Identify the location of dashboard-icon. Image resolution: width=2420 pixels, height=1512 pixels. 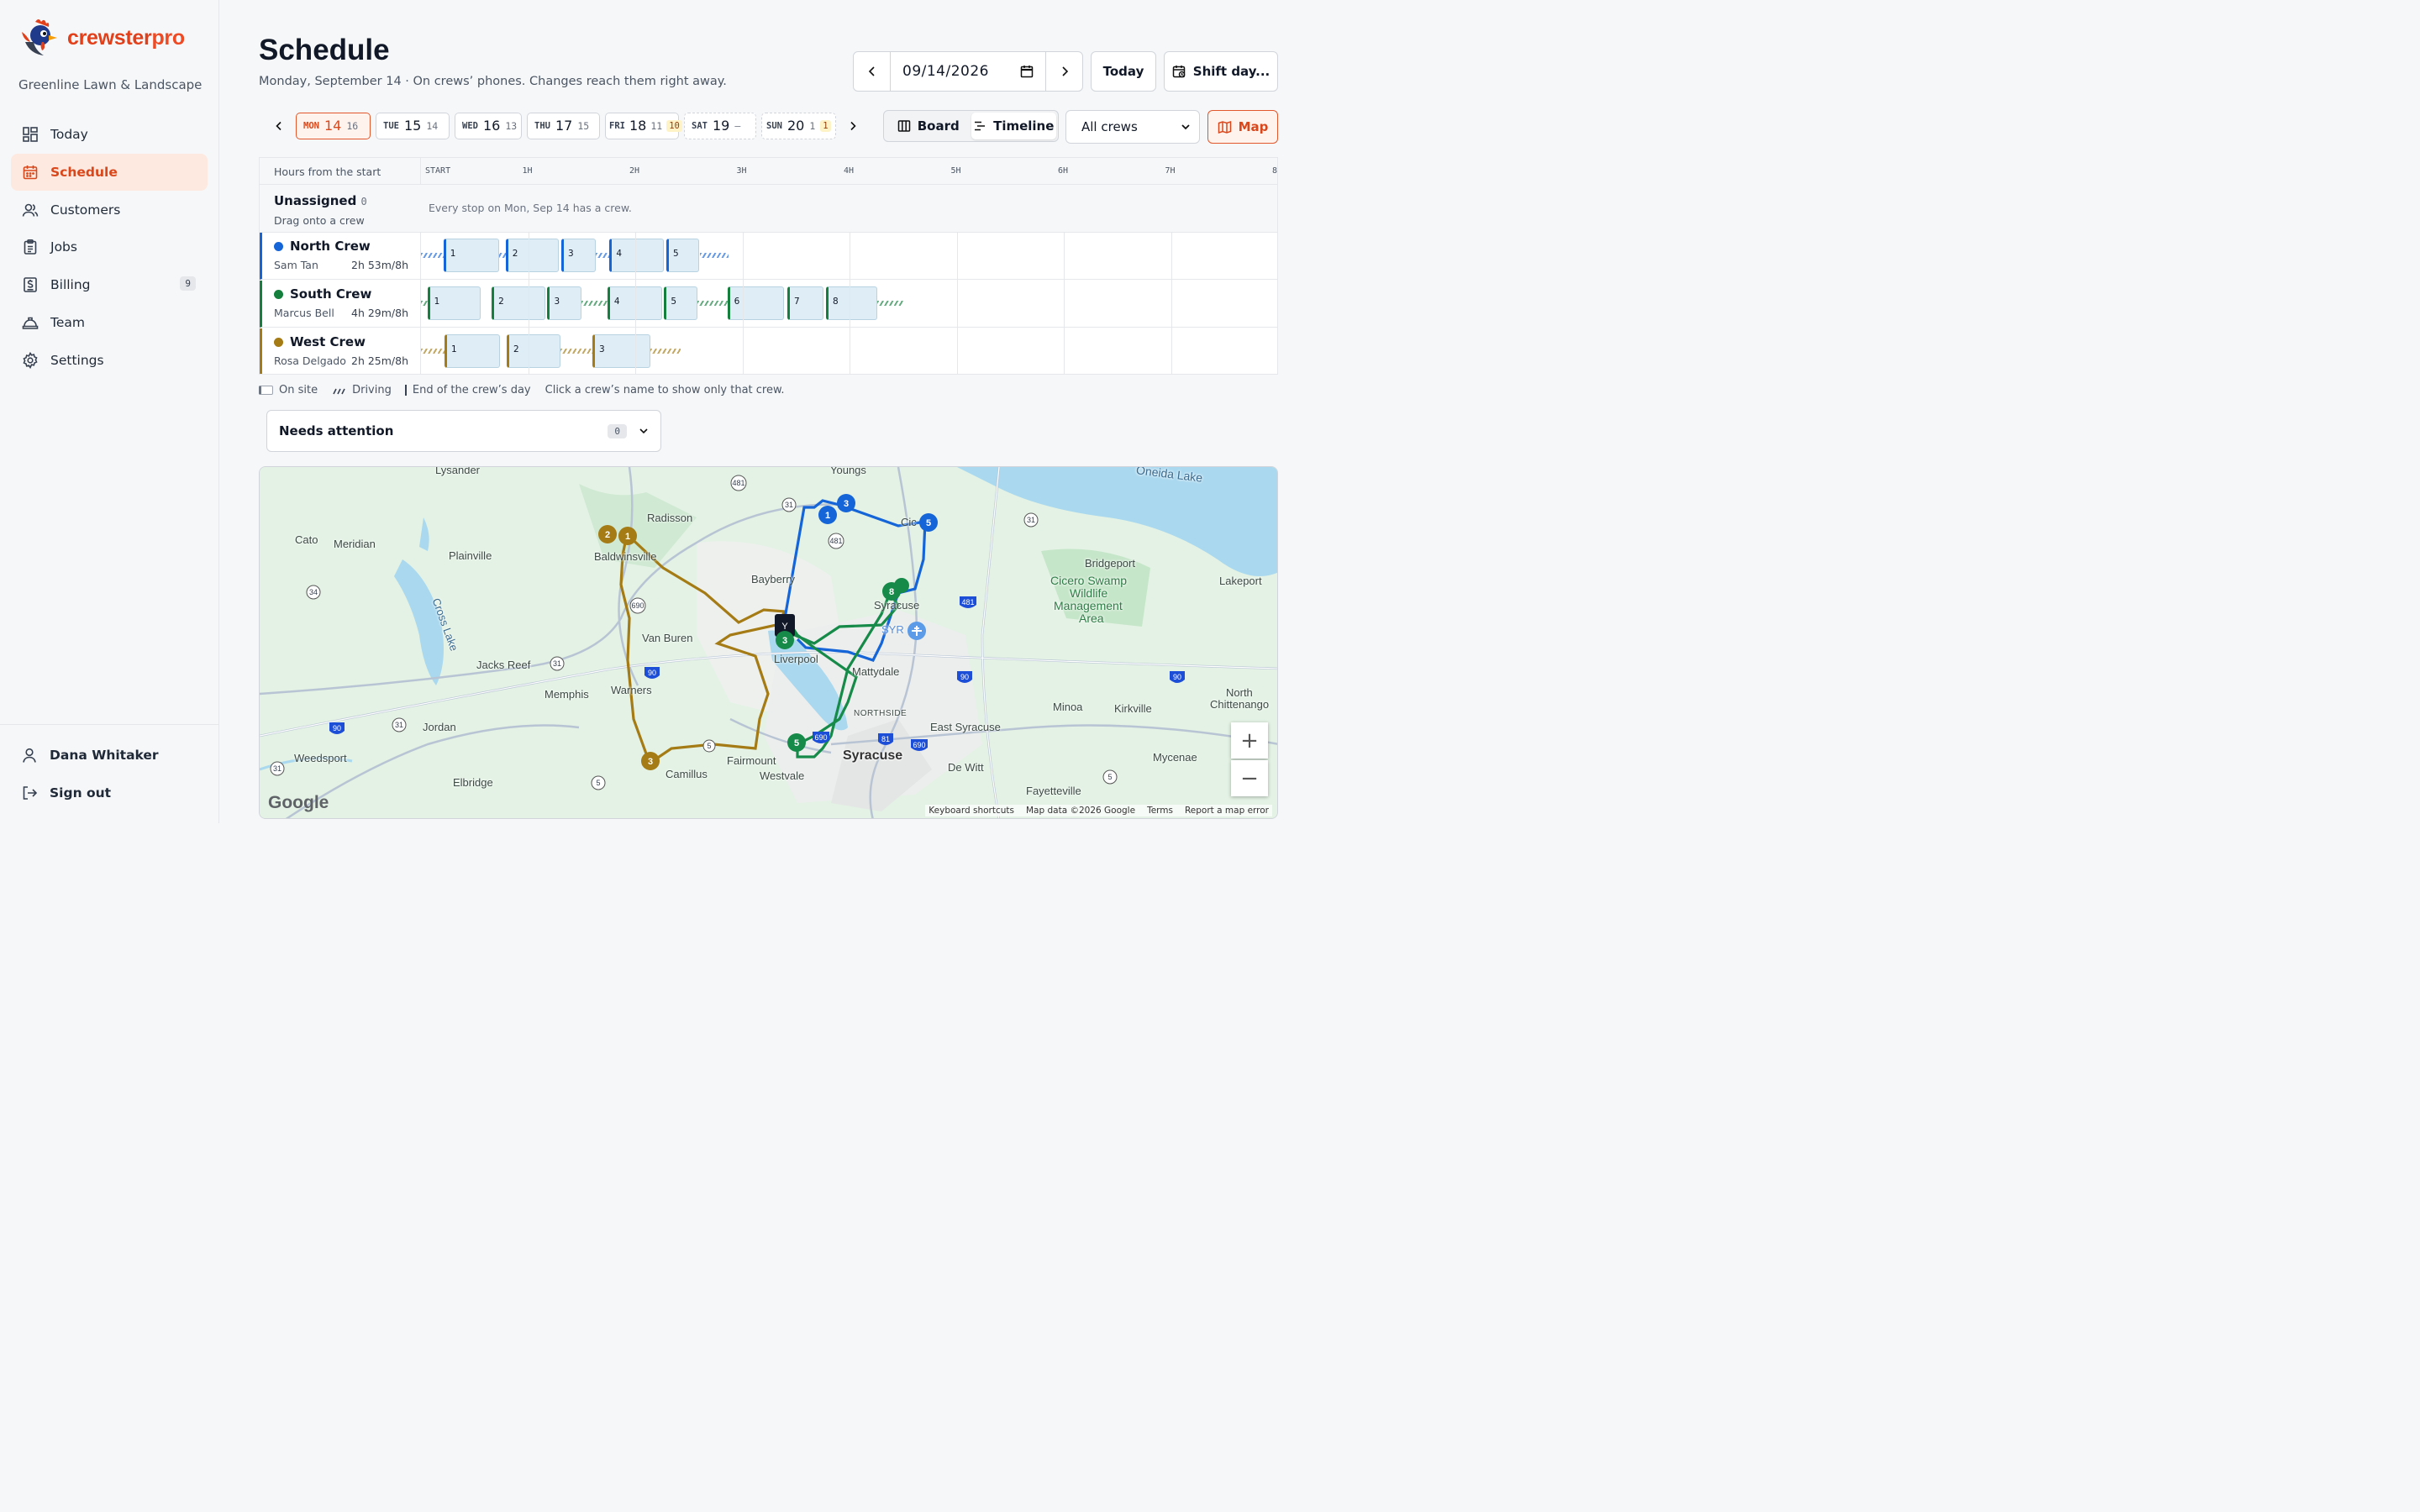
(30, 134).